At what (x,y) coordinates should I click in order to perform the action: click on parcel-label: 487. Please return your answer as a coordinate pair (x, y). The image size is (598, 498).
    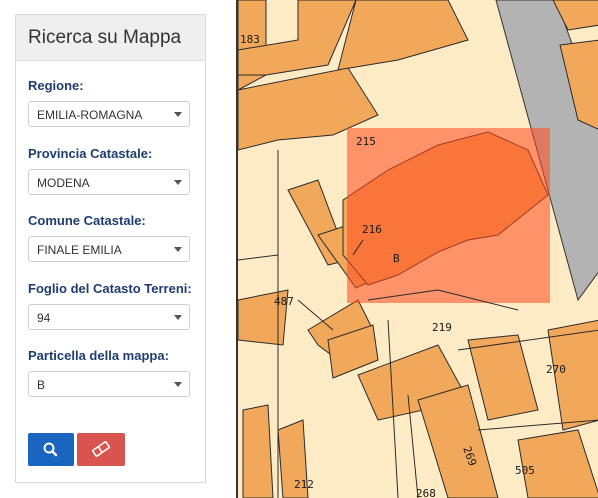
    Looking at the image, I should click on (284, 301).